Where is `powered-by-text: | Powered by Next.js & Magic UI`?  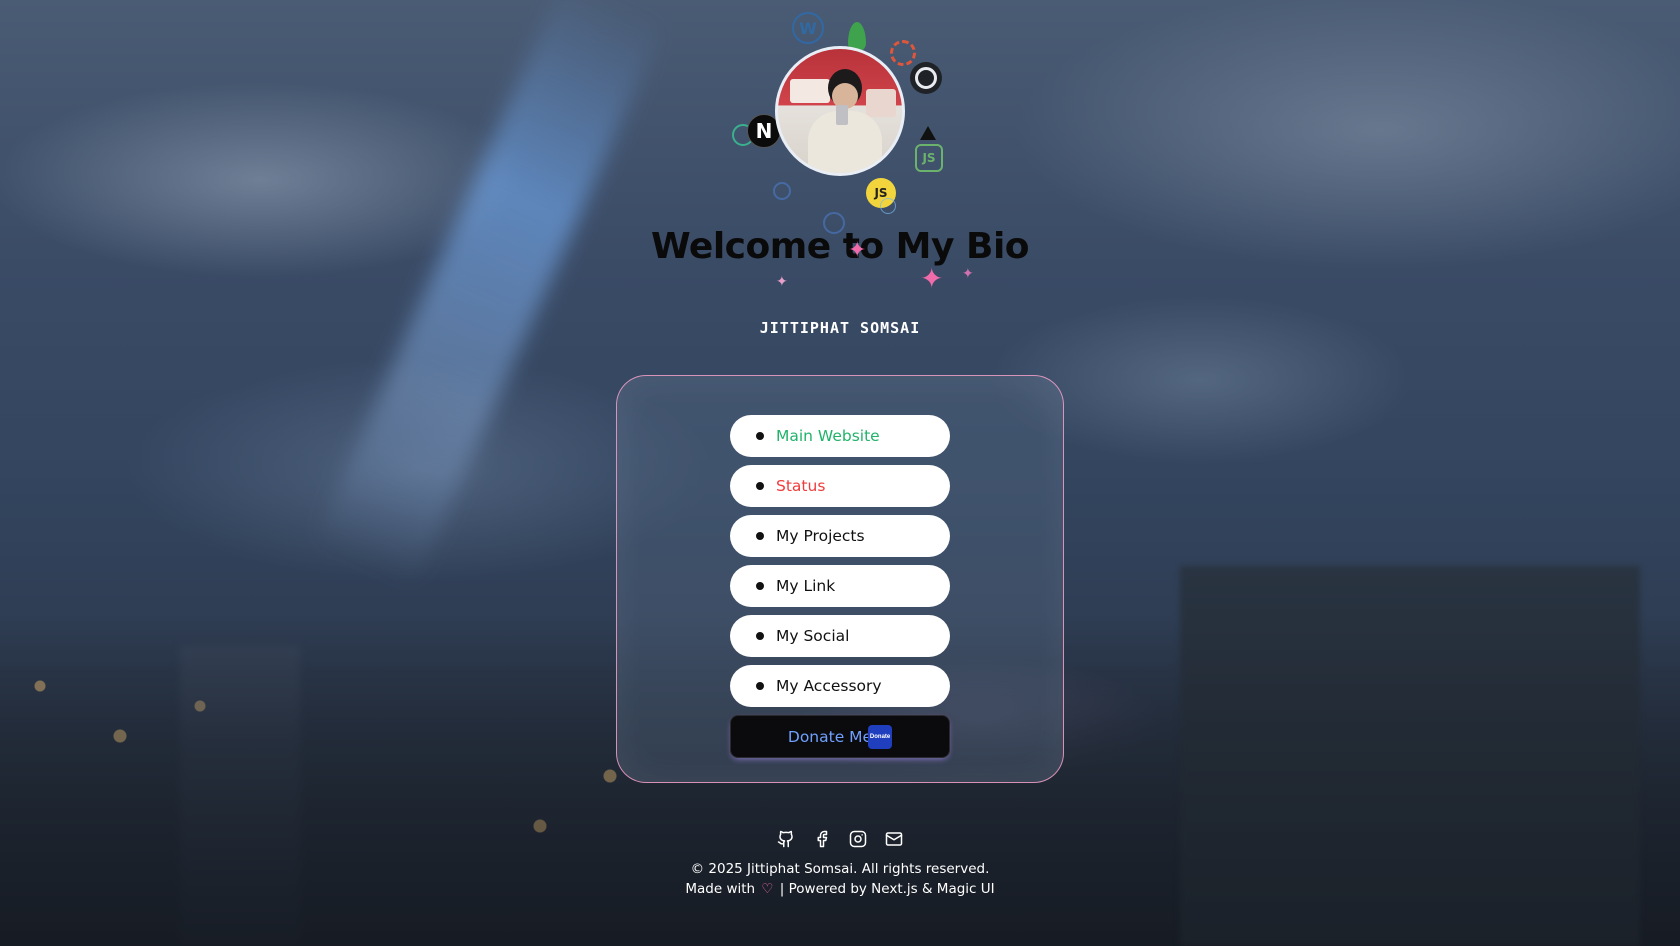 powered-by-text: | Powered by Next.js & Magic UI is located at coordinates (887, 889).